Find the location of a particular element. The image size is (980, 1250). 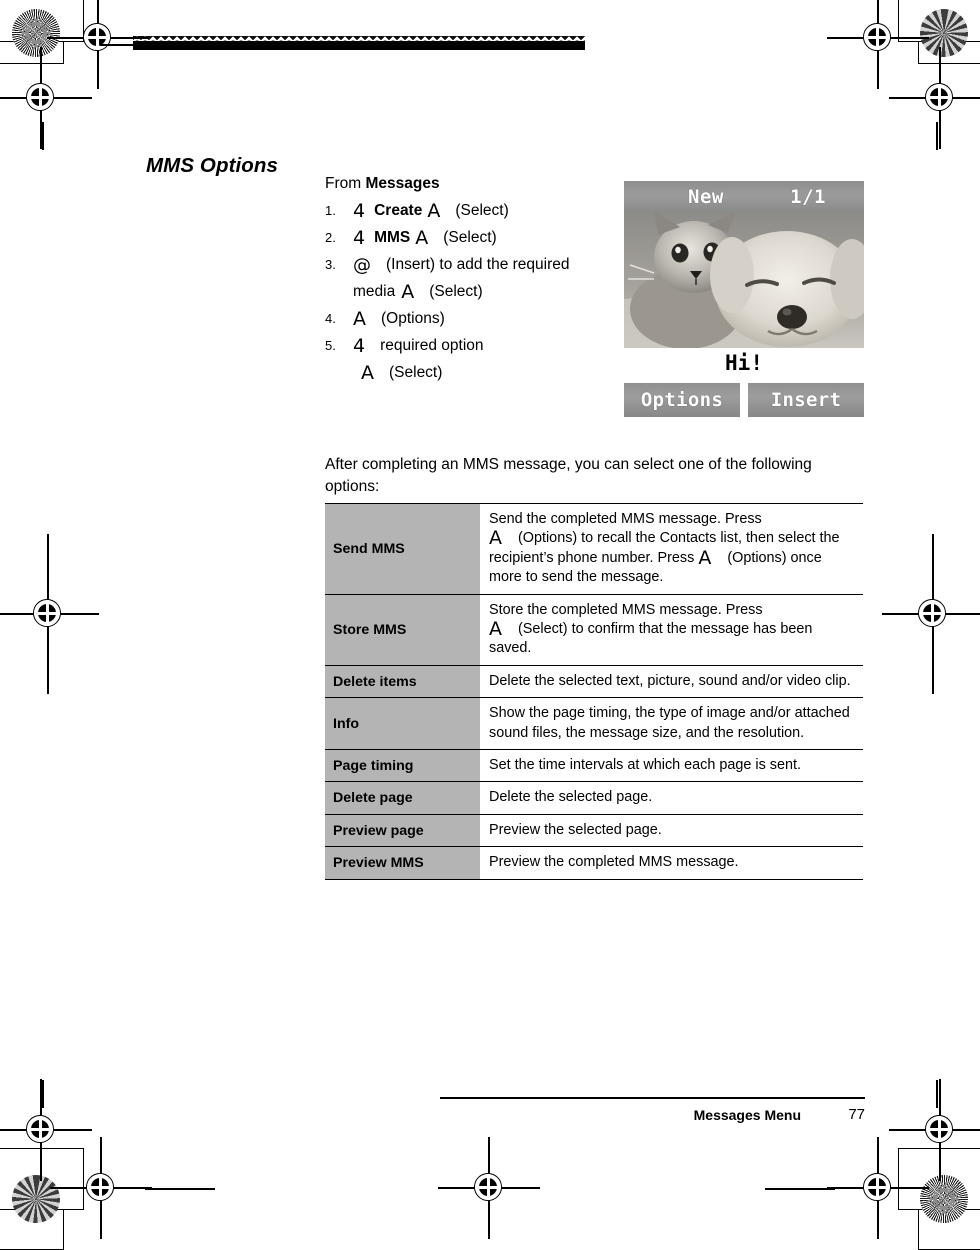

bleed-rule-bottom-left is located at coordinates (43, 1094).